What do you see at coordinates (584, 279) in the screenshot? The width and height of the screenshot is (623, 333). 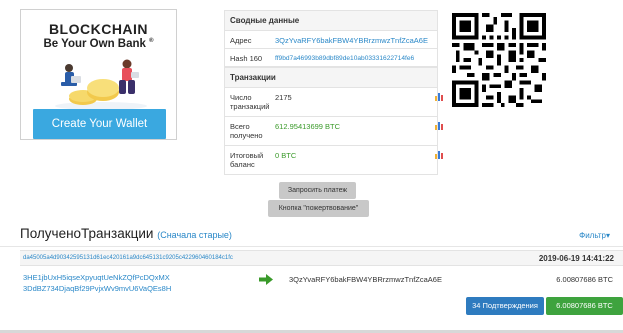 I see `tx-output-amount: 6.00807686 BTC` at bounding box center [584, 279].